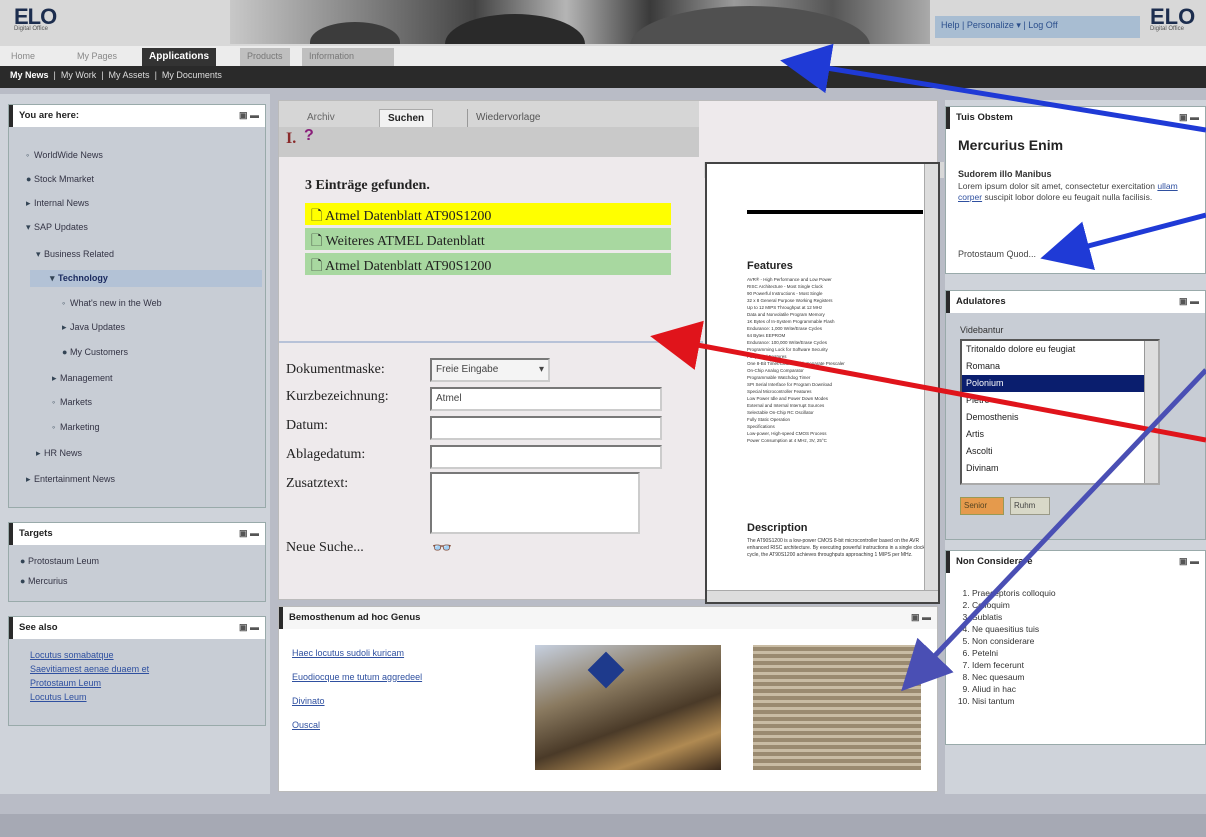 The width and height of the screenshot is (1206, 837). What do you see at coordinates (928, 381) in the screenshot?
I see `red-arrow-search` at bounding box center [928, 381].